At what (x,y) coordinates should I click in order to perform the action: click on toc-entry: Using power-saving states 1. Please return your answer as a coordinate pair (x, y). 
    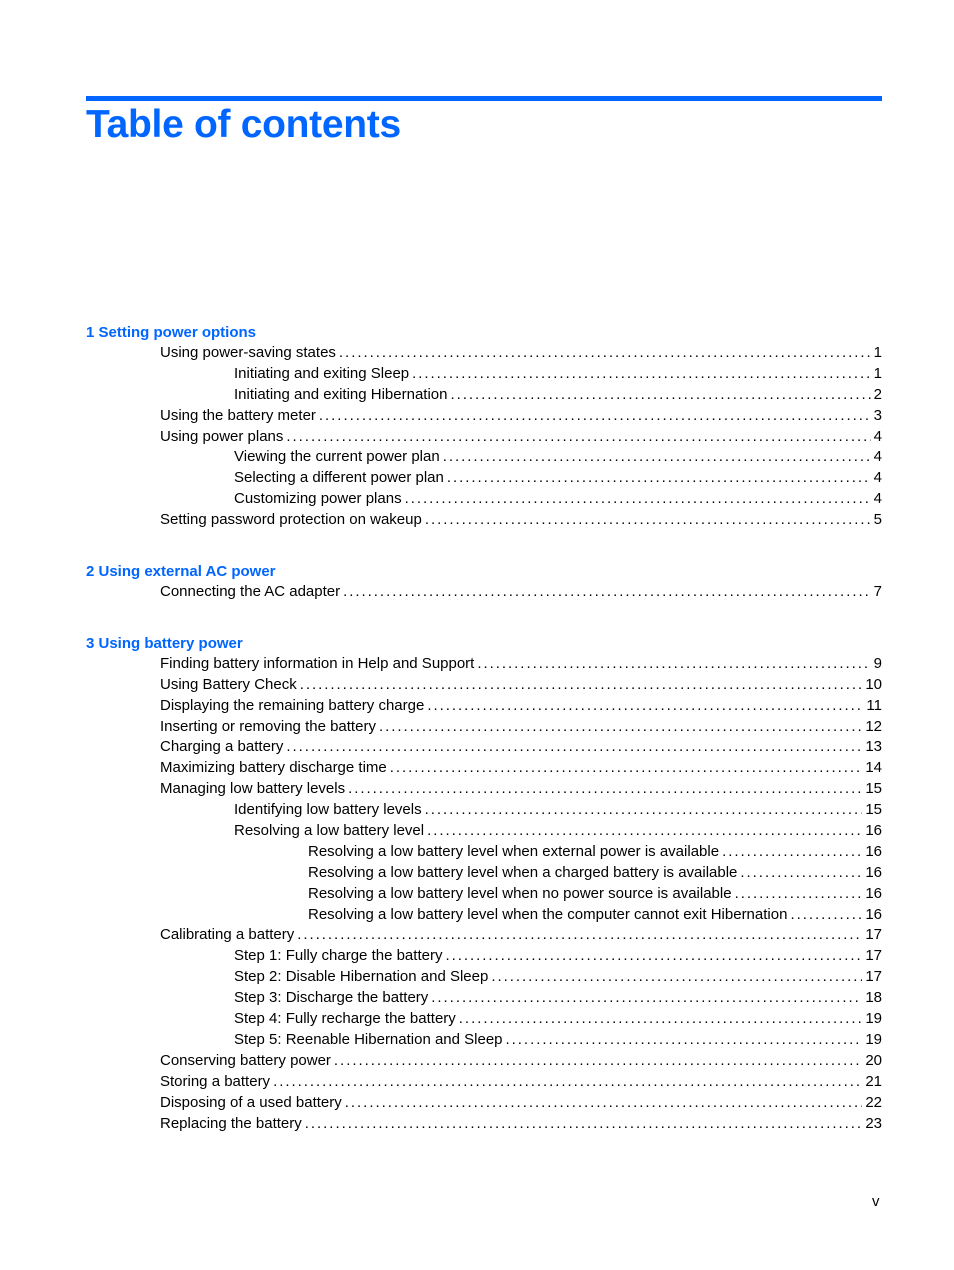
    Looking at the image, I should click on (484, 353).